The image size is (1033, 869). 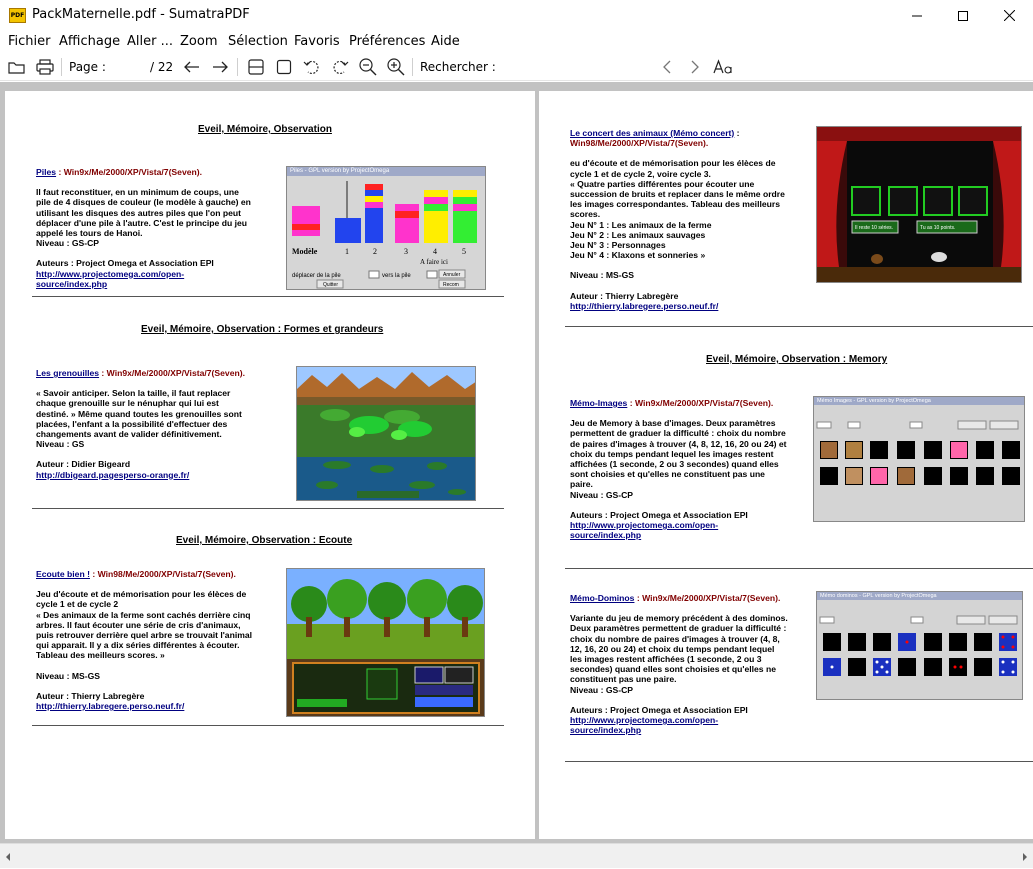 What do you see at coordinates (667, 67) in the screenshot?
I see `find-previous-button` at bounding box center [667, 67].